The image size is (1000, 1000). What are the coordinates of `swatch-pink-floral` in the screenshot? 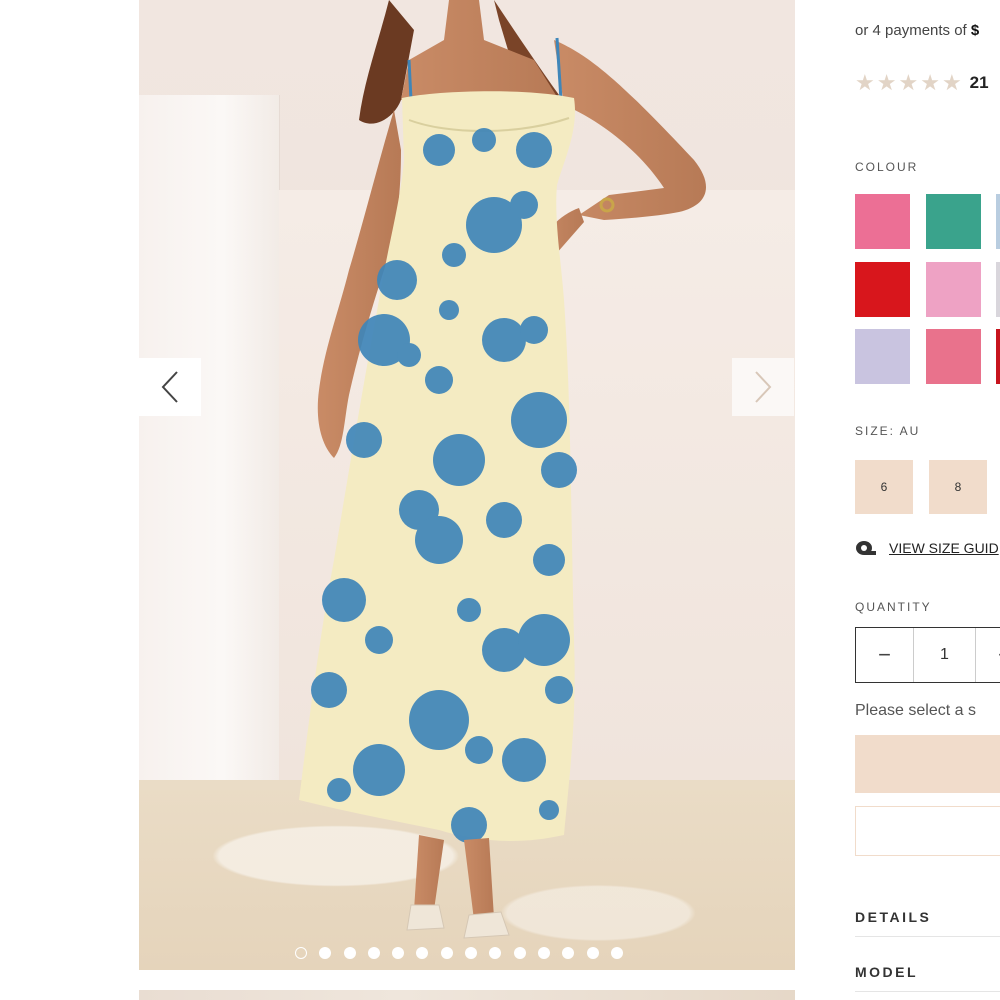 It's located at (882, 221).